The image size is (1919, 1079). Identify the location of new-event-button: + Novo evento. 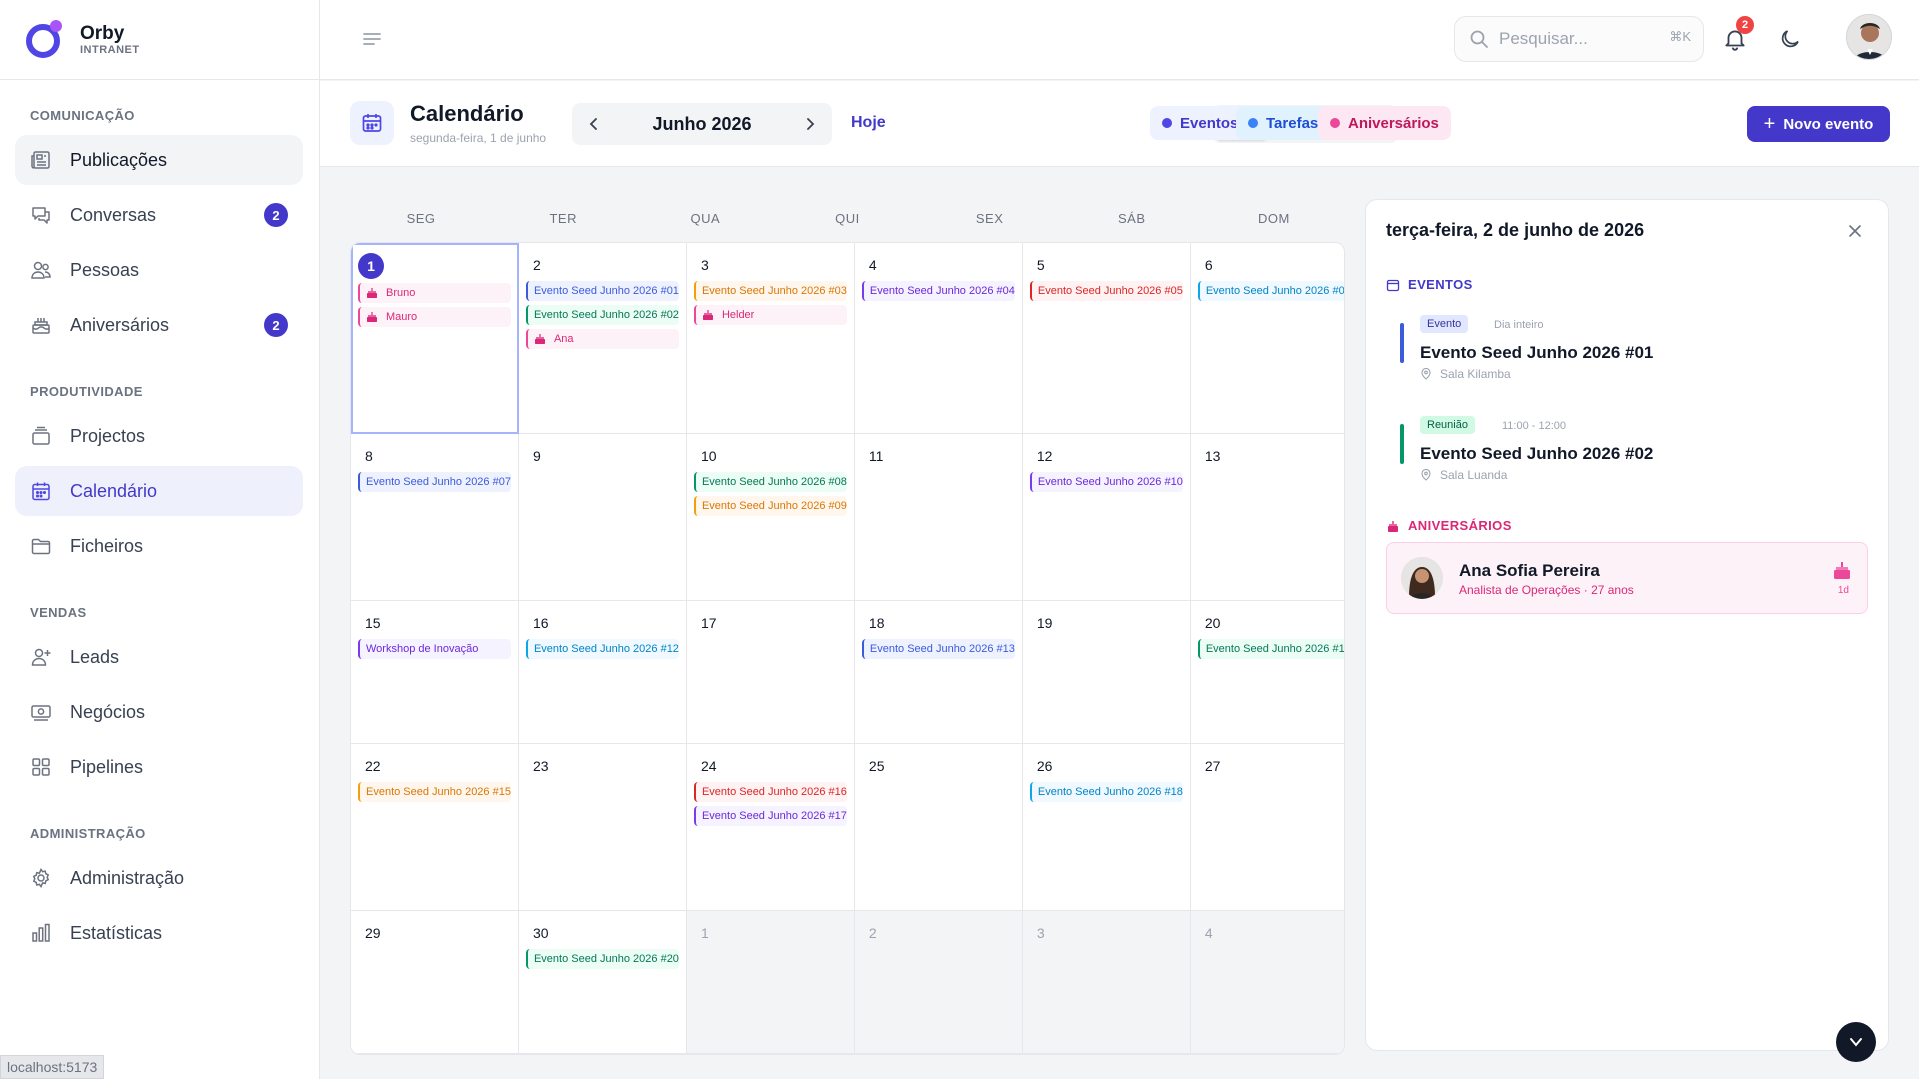
(1818, 124).